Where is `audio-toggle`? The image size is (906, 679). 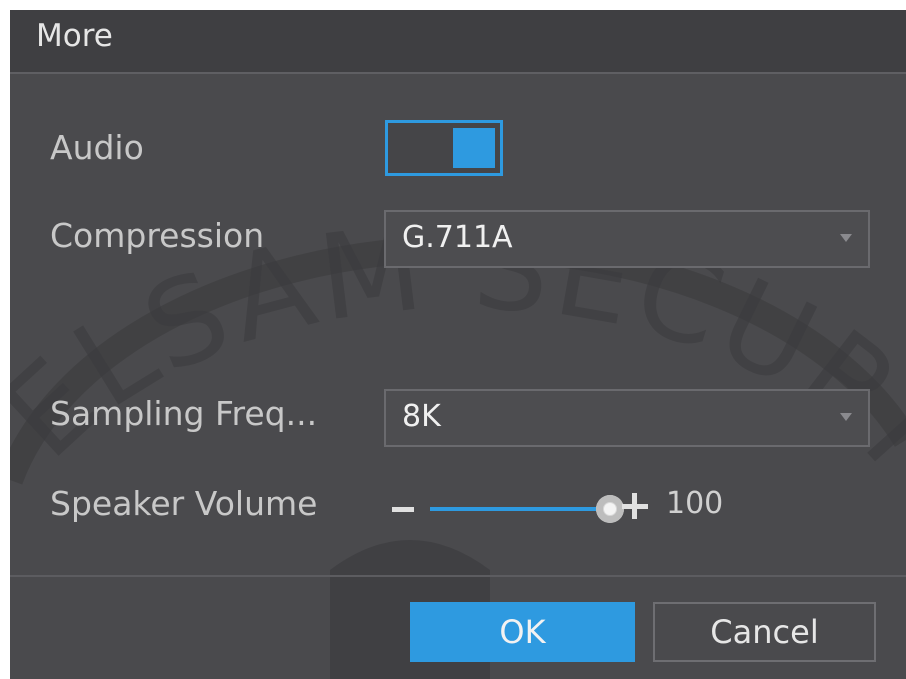
audio-toggle is located at coordinates (444, 148).